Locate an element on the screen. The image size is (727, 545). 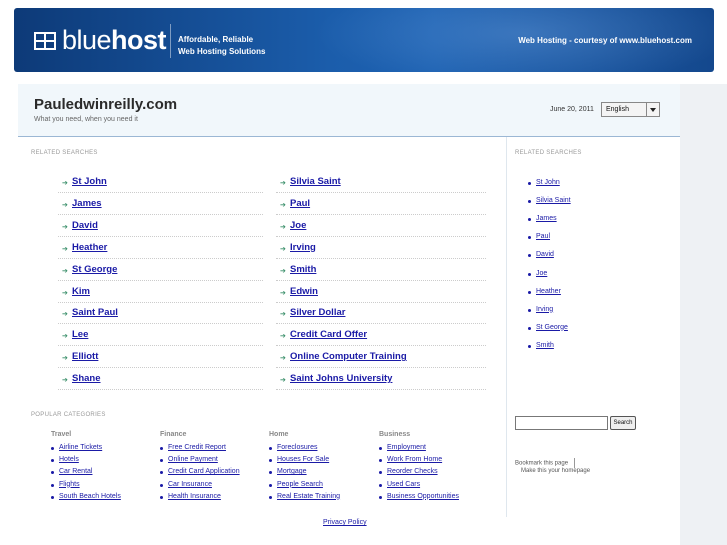
date-text: June 20, 2011 is located at coordinates (572, 109).